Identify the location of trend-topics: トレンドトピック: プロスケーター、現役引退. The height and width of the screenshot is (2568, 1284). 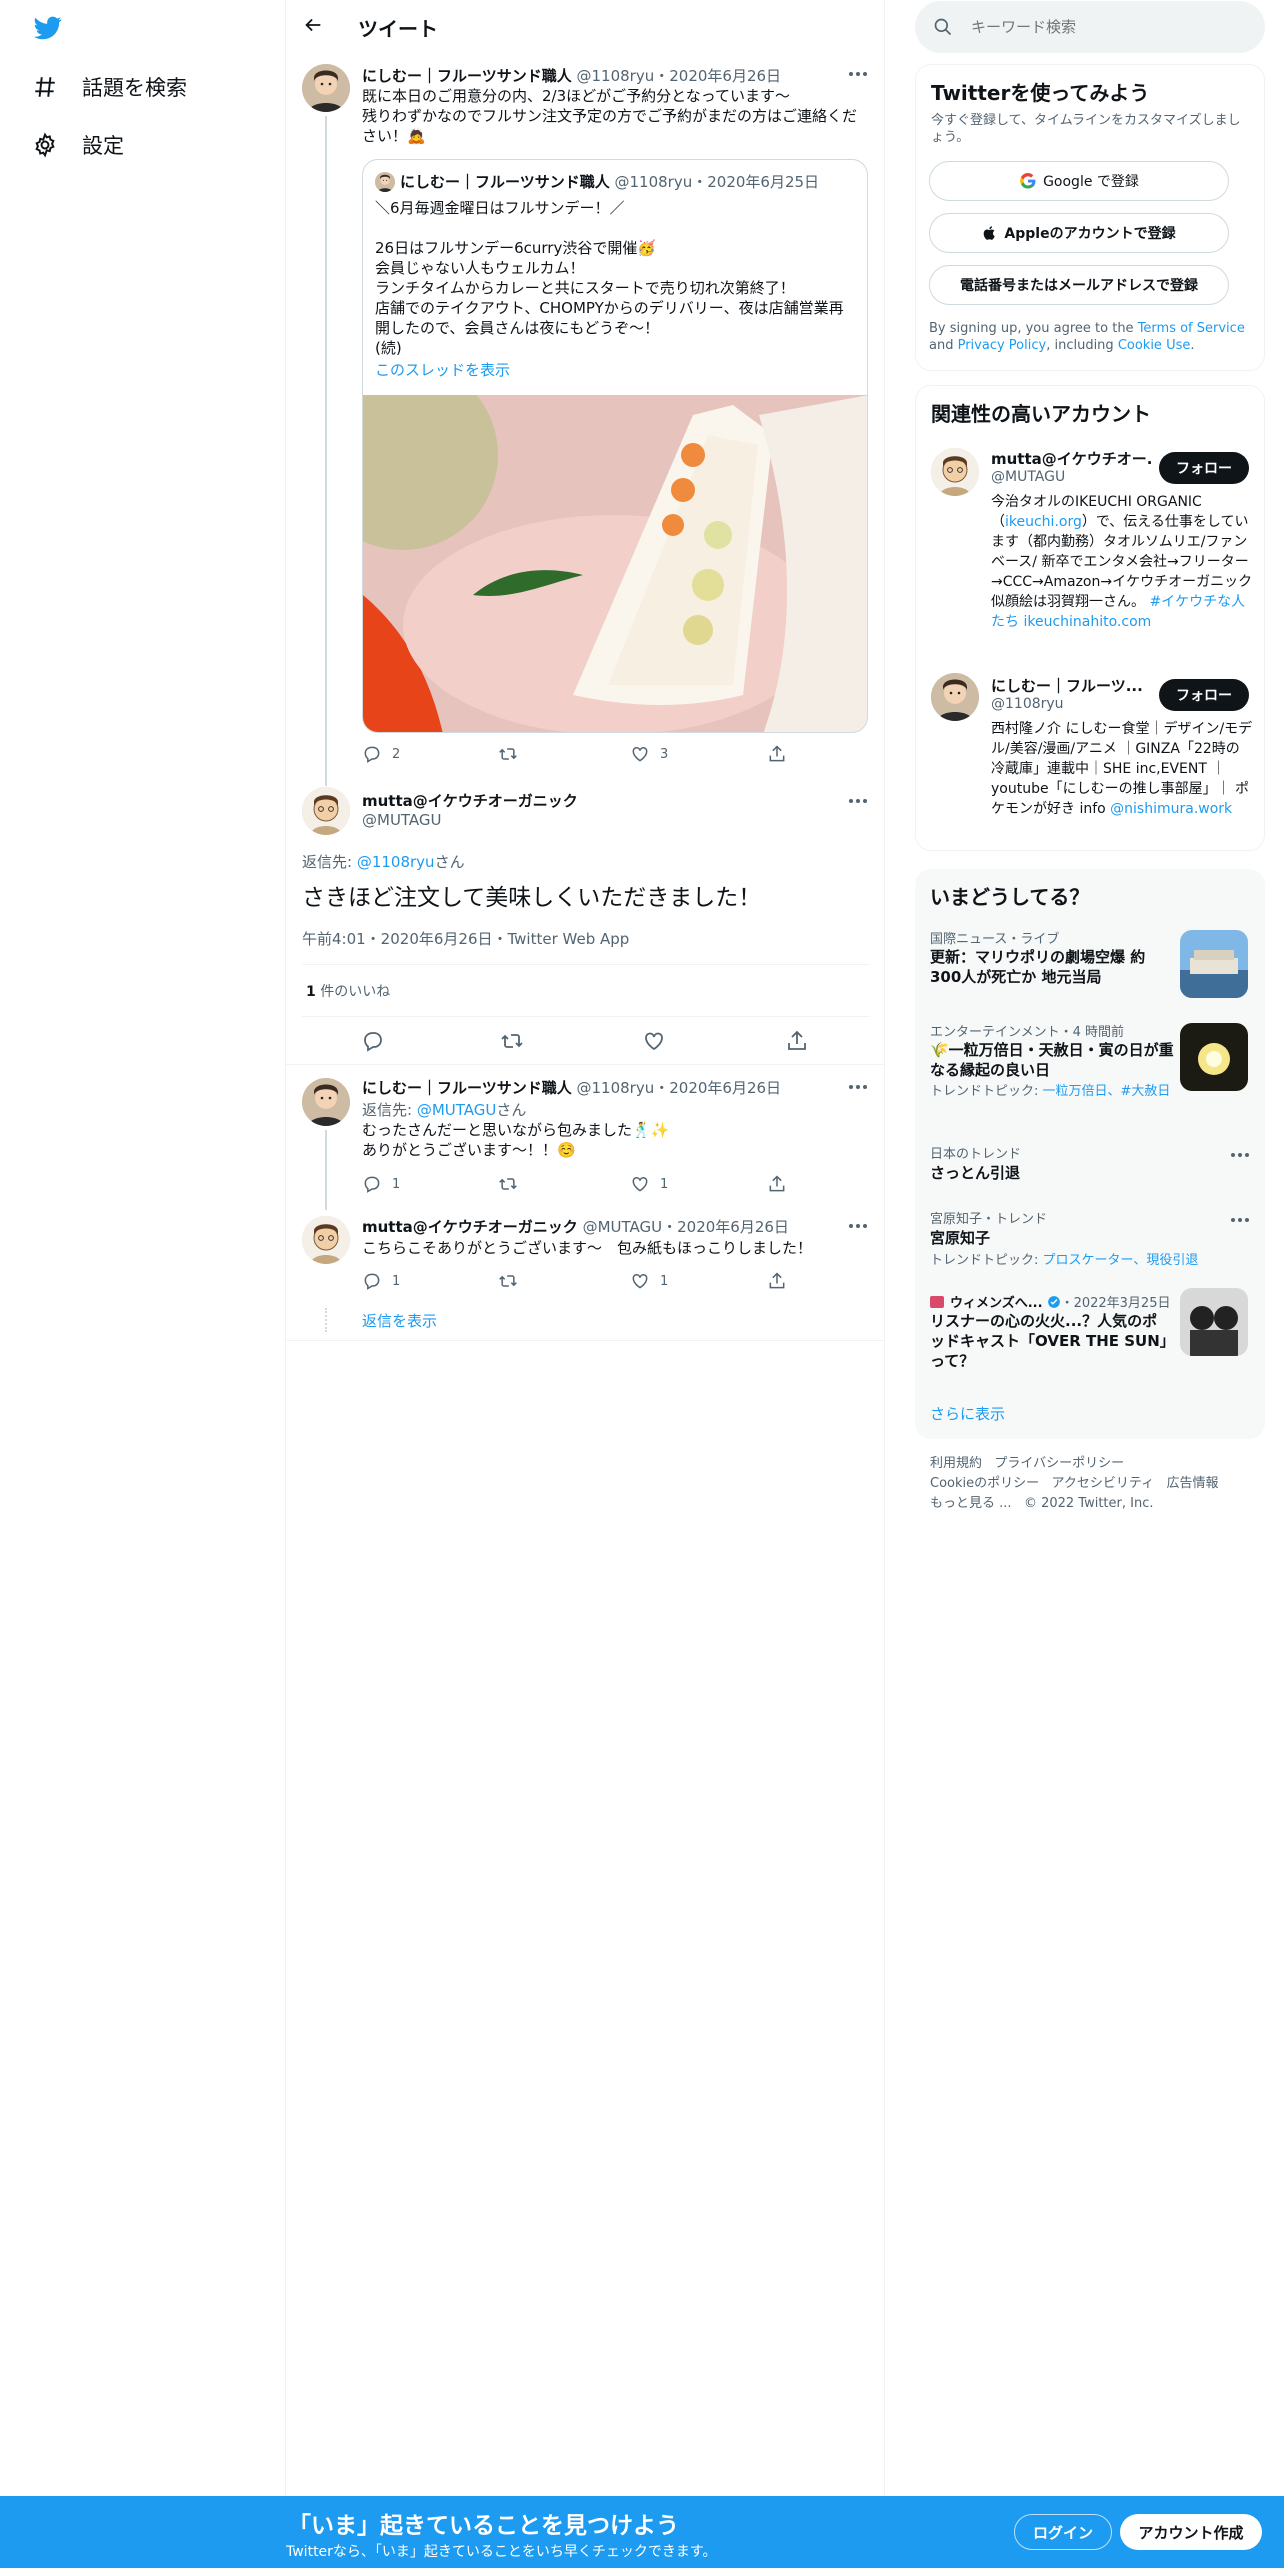
(1064, 1258).